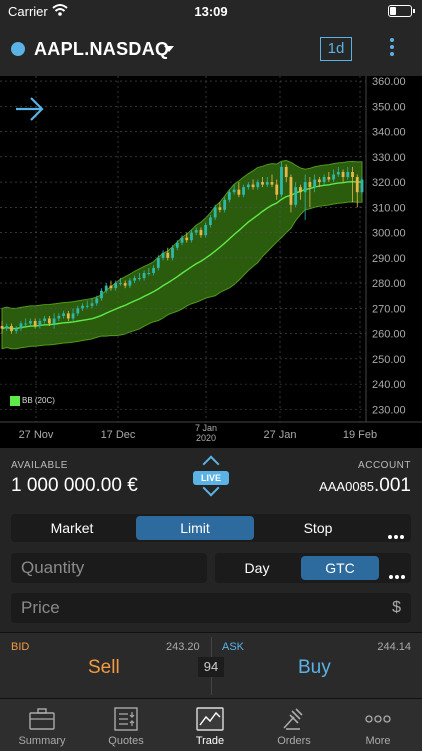  I want to click on y-tick-label: 320.00, so click(389, 183).